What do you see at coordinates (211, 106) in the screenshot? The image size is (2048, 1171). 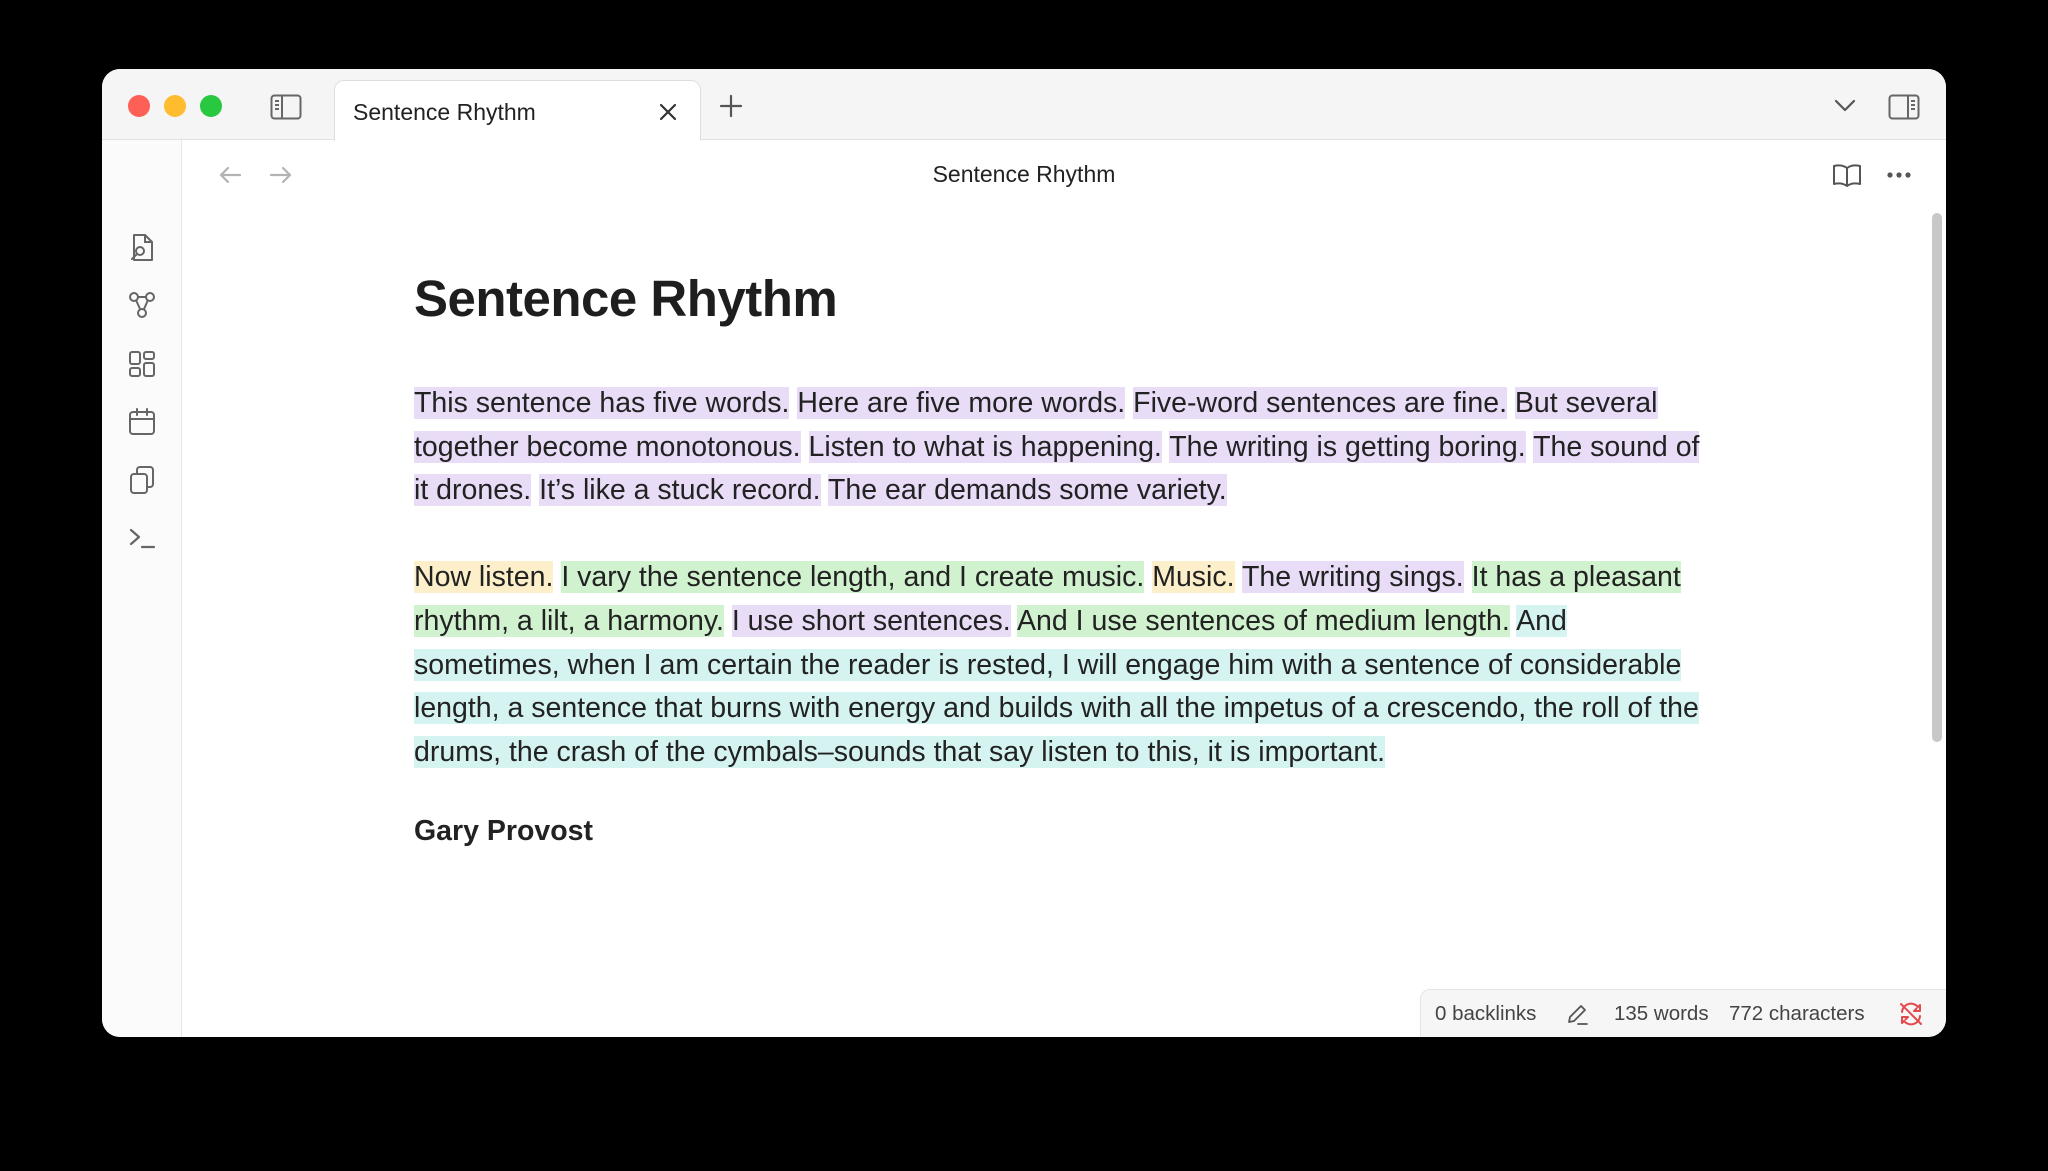 I see `zoom-window-button` at bounding box center [211, 106].